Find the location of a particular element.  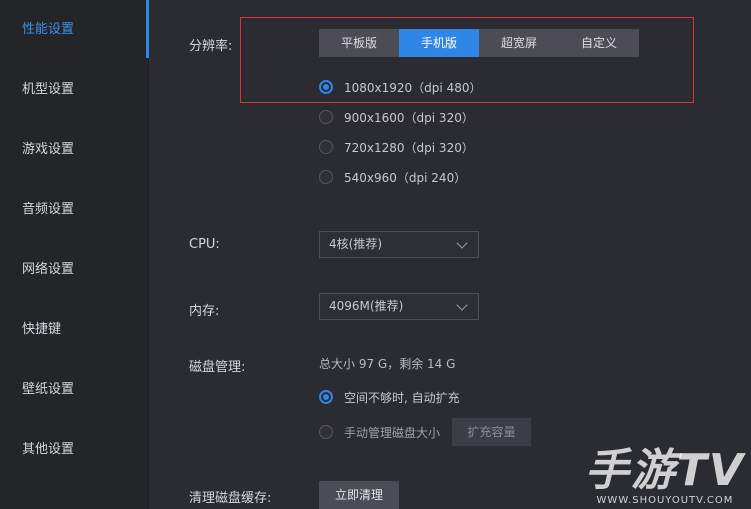

sidebar-item-shortcuts: 快捷键 is located at coordinates (74, 330).